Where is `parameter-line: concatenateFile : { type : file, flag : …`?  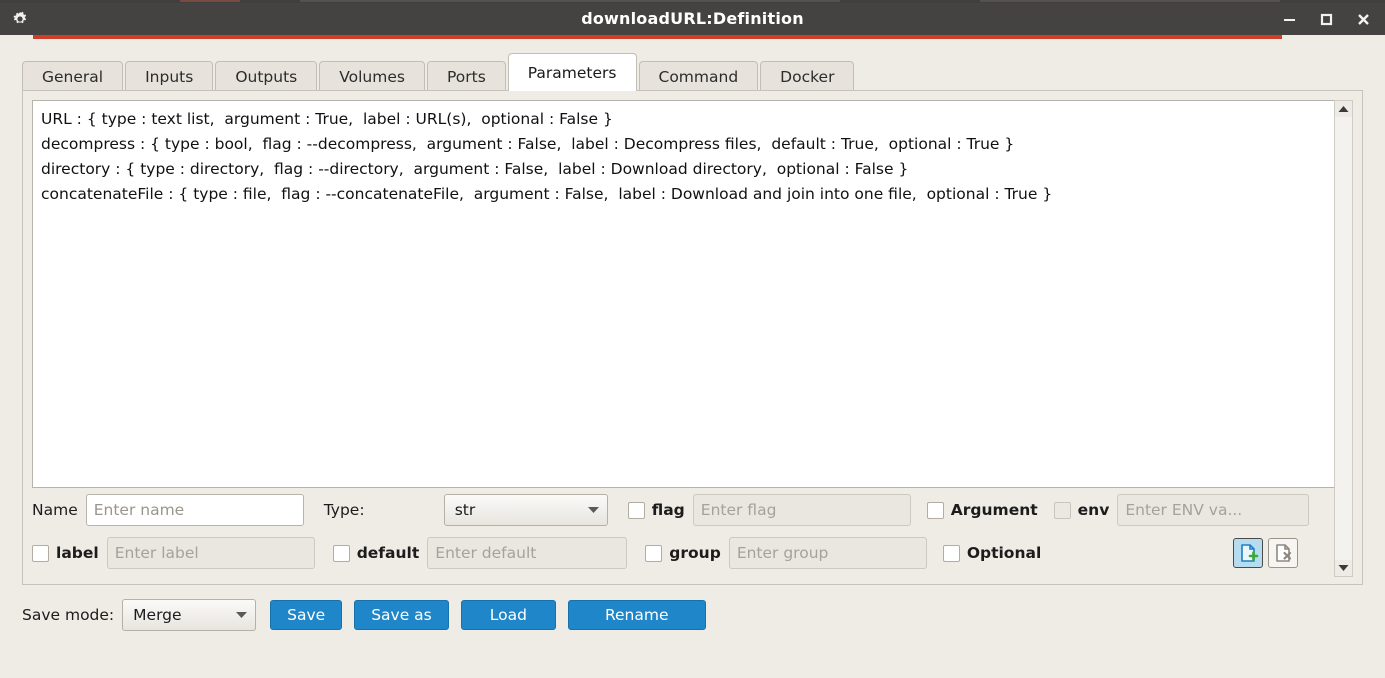 parameter-line: concatenateFile : { type : file, flag : … is located at coordinates (547, 194).